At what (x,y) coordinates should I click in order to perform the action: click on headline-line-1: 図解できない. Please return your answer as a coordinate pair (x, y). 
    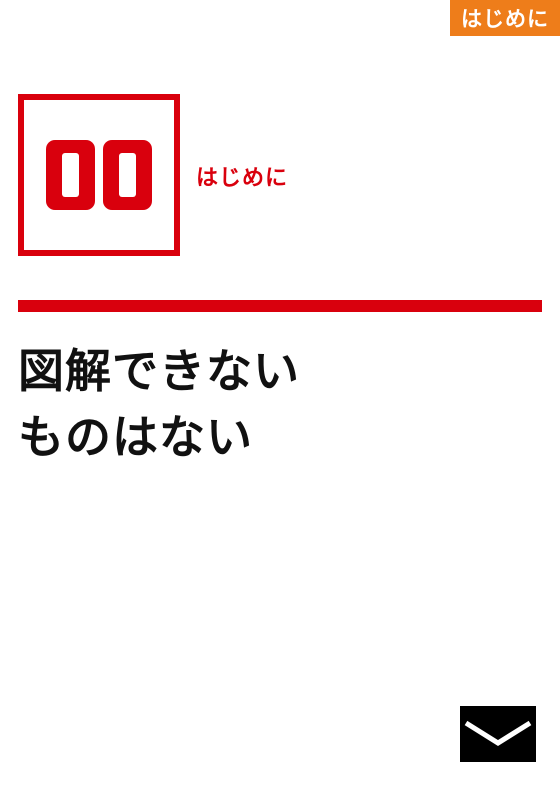
    Looking at the image, I should click on (159, 371).